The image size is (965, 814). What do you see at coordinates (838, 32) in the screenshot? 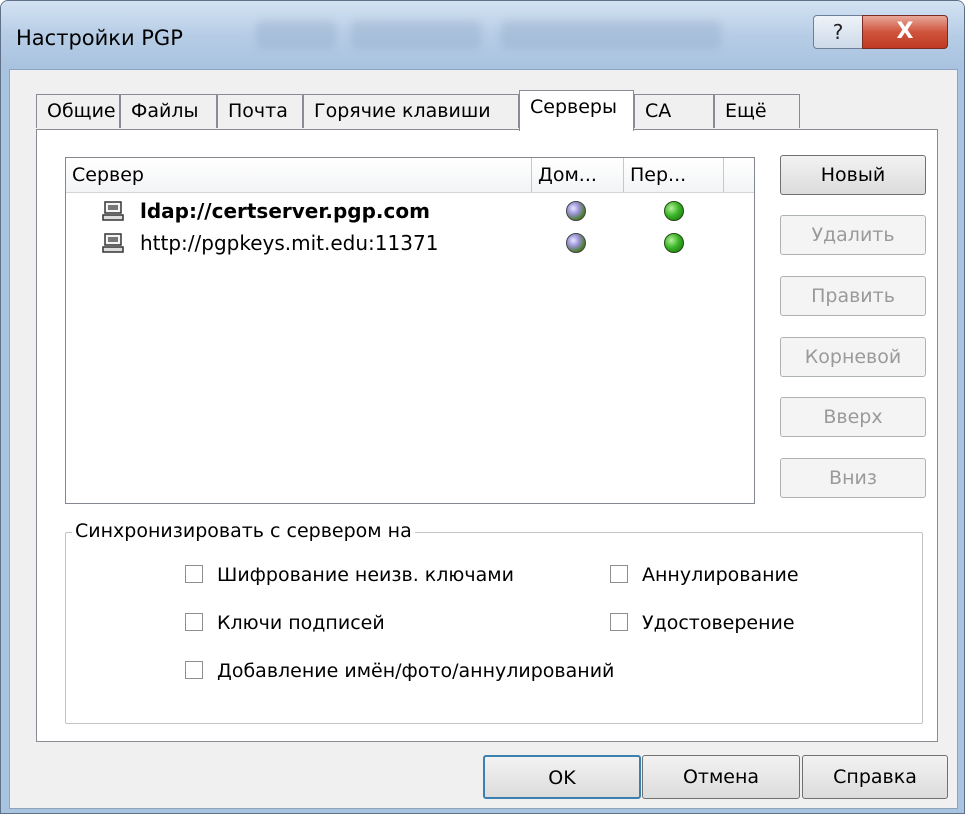
I see `help-title-button: ?` at bounding box center [838, 32].